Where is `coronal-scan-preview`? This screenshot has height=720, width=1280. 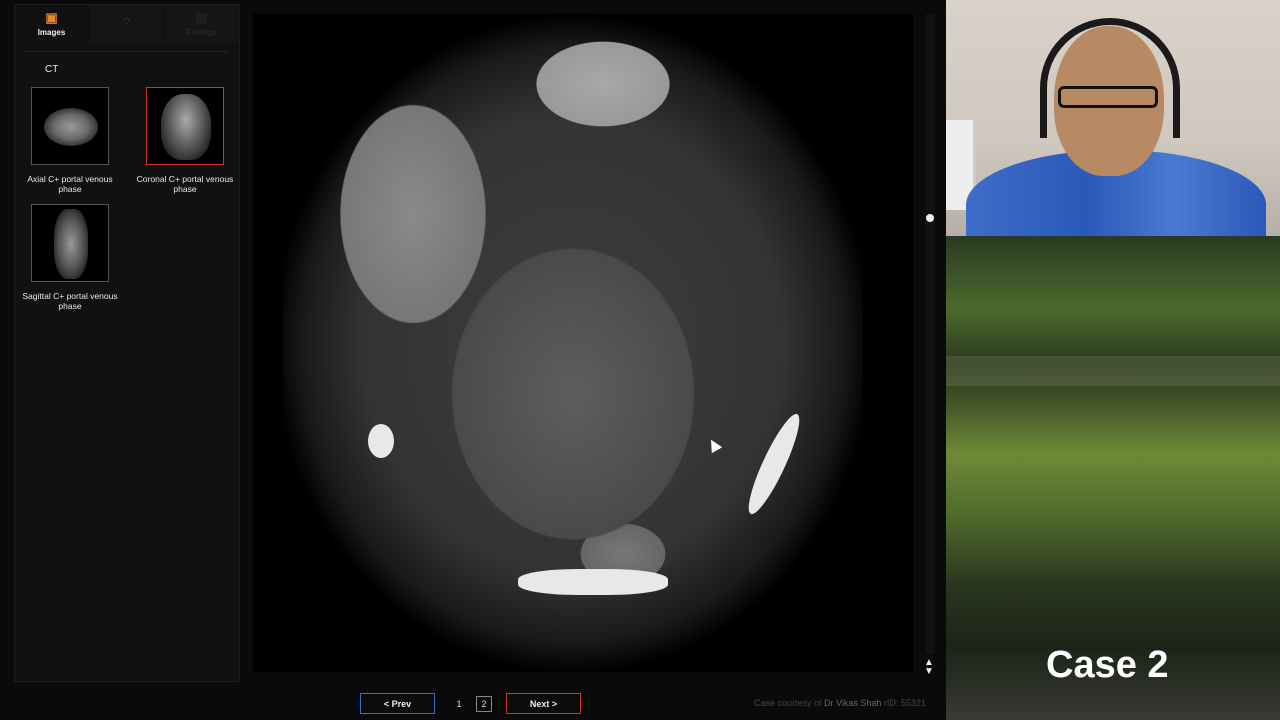
coronal-scan-preview is located at coordinates (186, 127).